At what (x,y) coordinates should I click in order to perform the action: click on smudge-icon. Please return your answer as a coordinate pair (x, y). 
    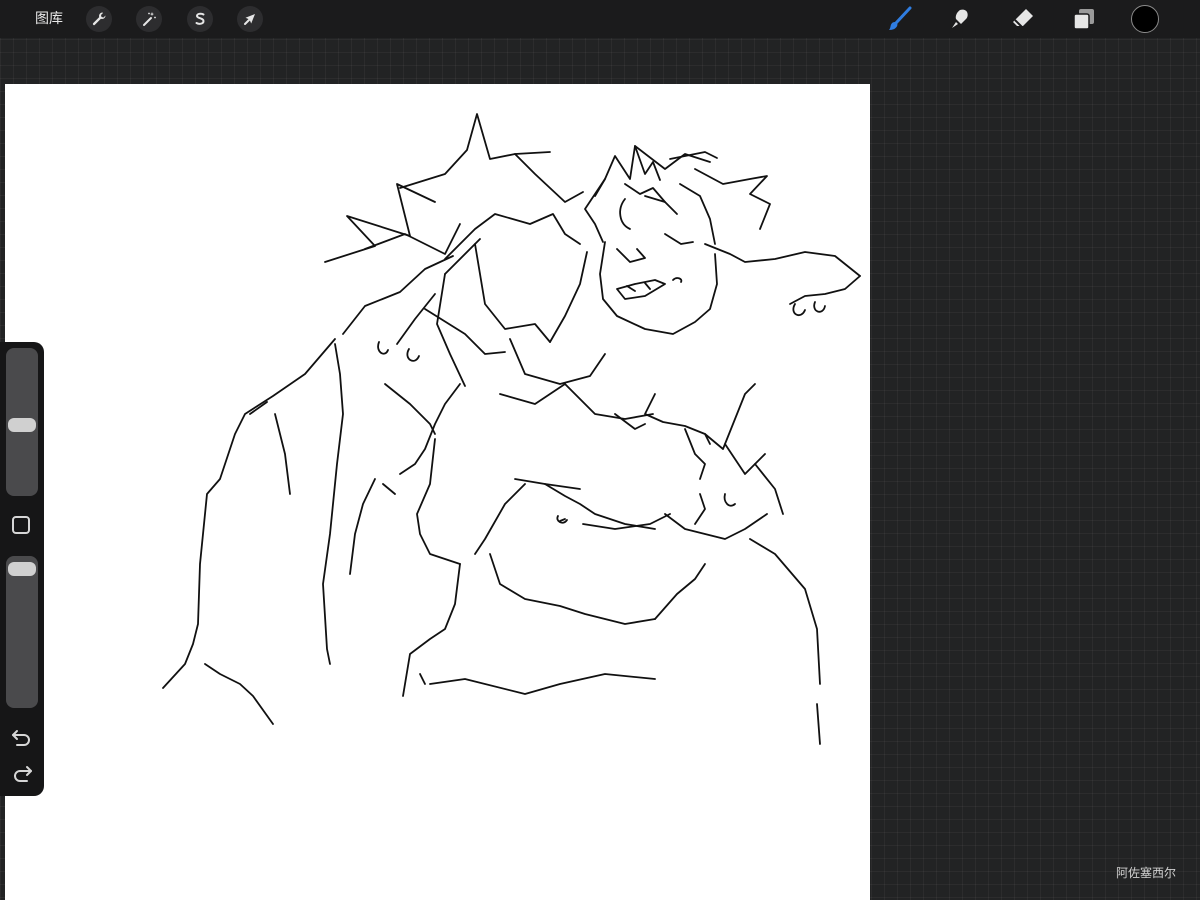
    Looking at the image, I should click on (960, 18).